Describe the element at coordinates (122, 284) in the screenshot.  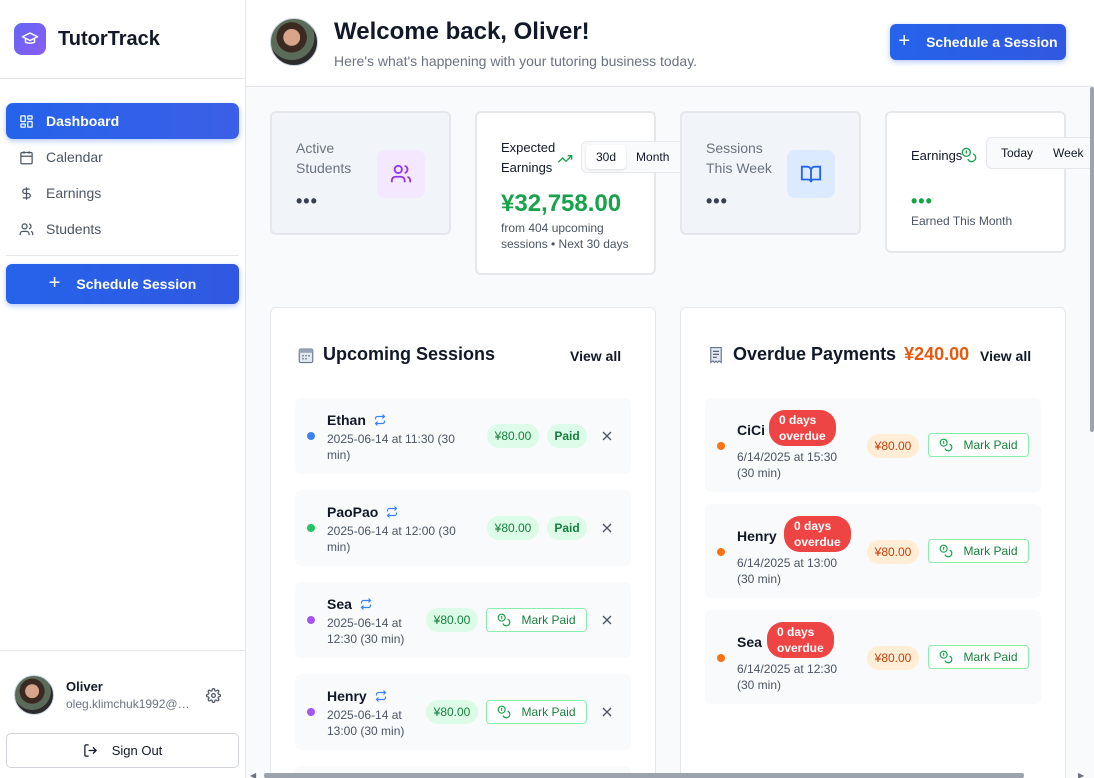
I see `schedule-session-button: + Schedule Session` at that location.